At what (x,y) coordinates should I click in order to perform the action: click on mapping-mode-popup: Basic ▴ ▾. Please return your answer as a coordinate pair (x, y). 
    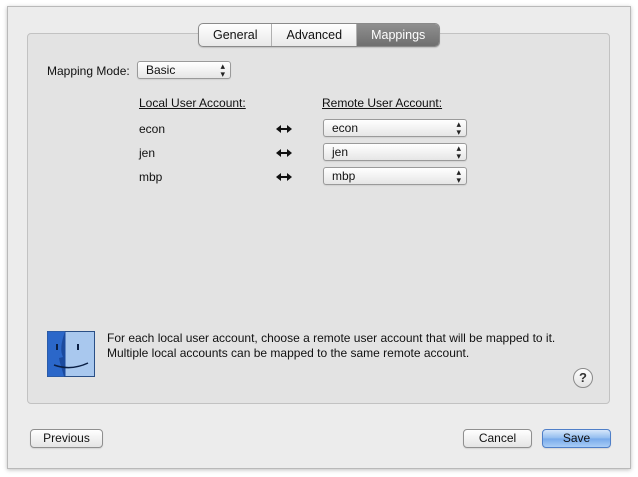
    Looking at the image, I should click on (184, 70).